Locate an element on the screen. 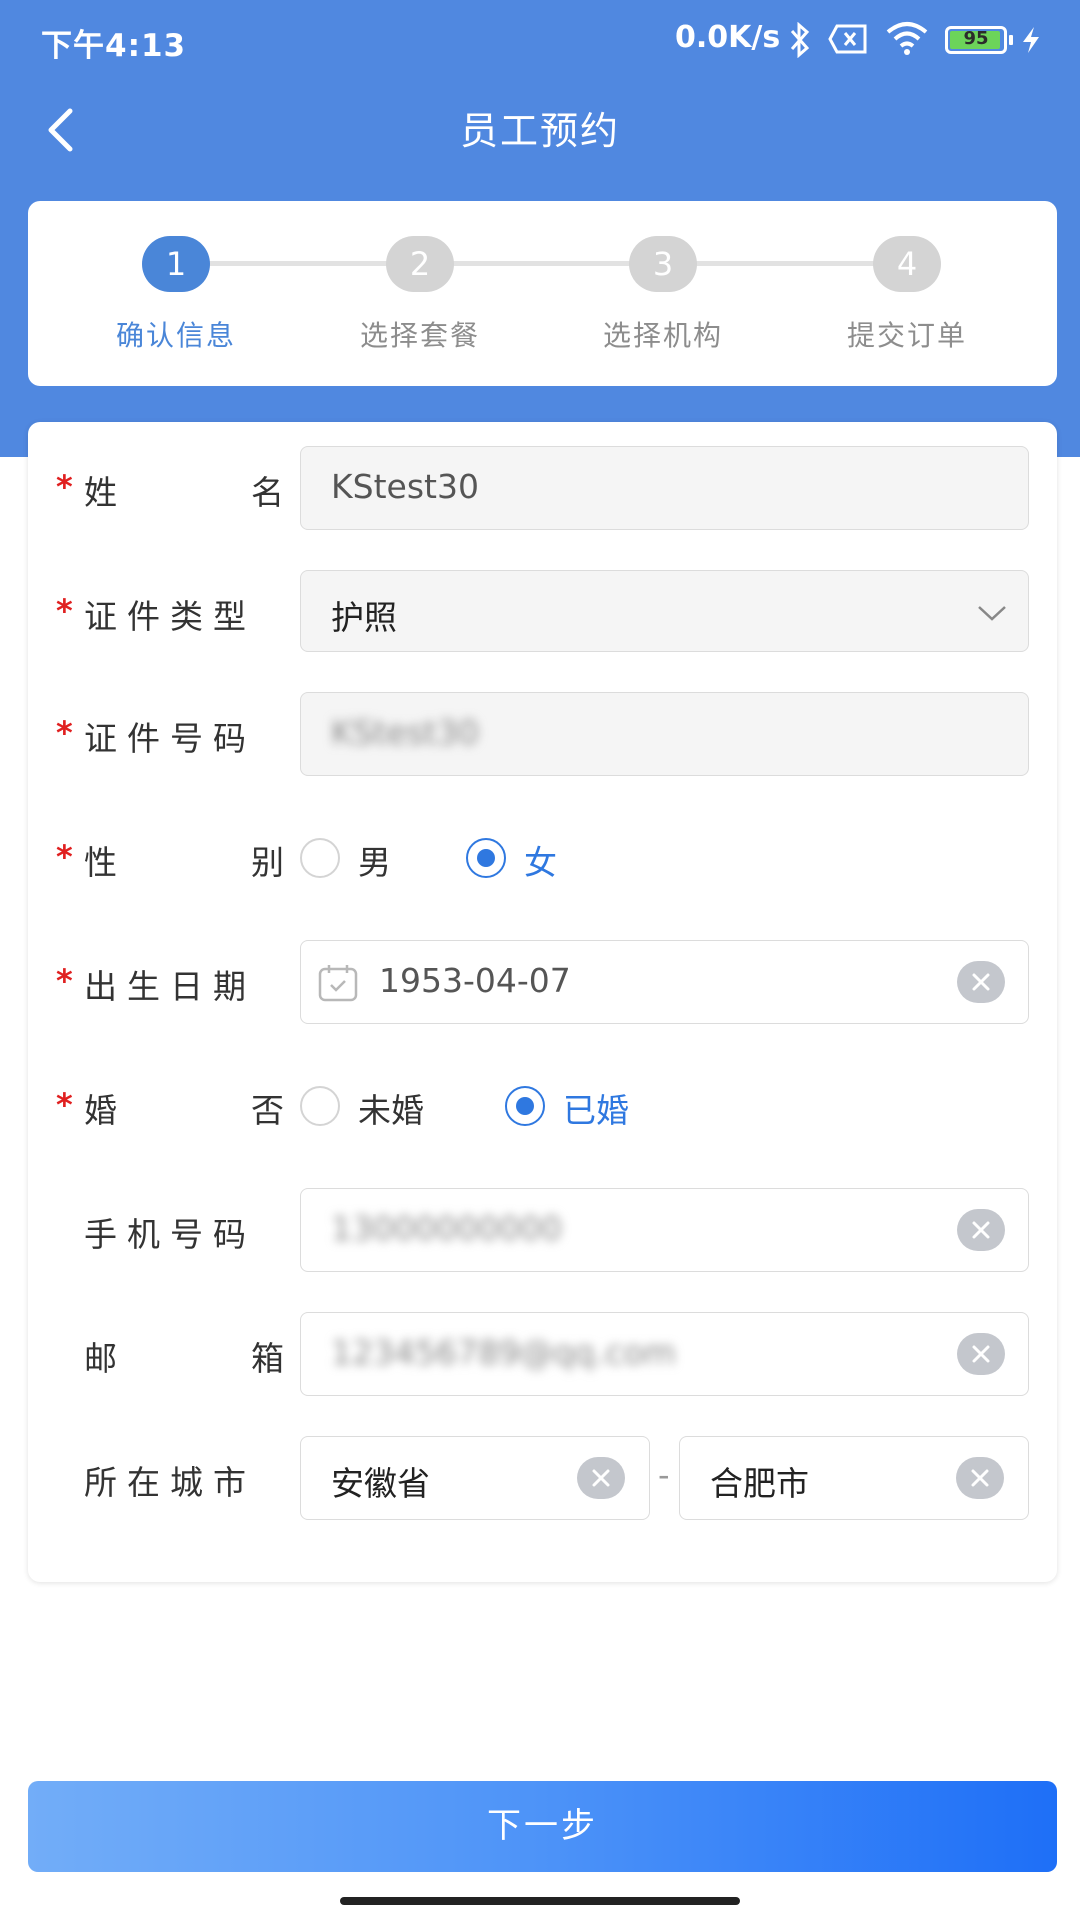 This screenshot has width=1080, height=1920. email-value: 123456789@qq.com is located at coordinates (503, 1352).